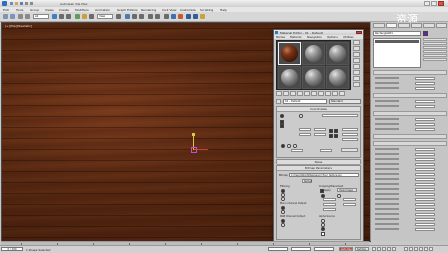 This screenshot has width=448, height=253. Describe the element at coordinates (278, 249) in the screenshot. I see `x-coordinate-field` at that location.